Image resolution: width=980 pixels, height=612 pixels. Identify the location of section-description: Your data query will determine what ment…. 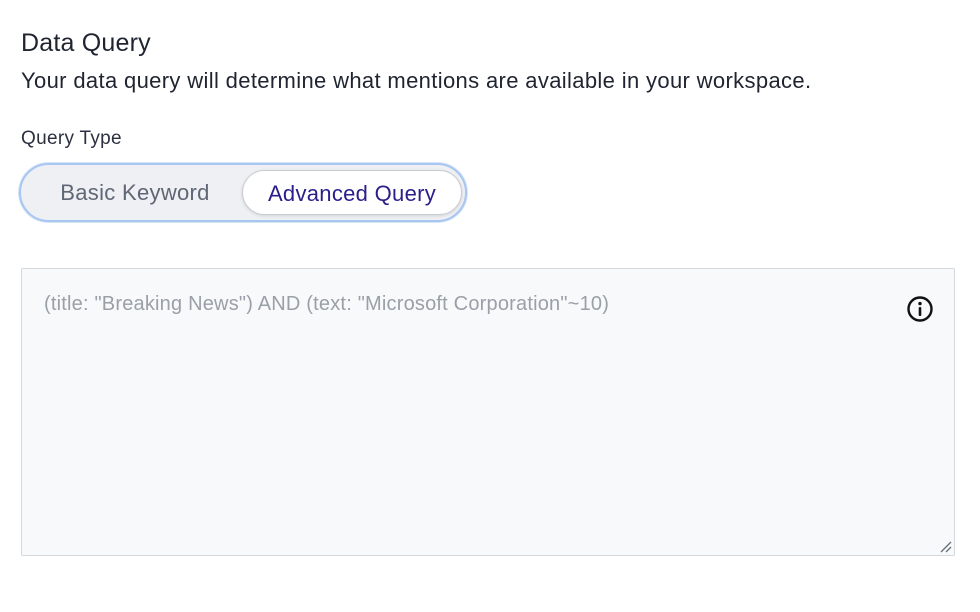
(416, 80).